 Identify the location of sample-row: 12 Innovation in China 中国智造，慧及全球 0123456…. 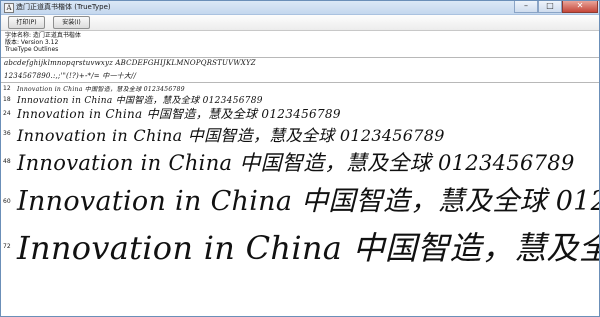
(300, 88).